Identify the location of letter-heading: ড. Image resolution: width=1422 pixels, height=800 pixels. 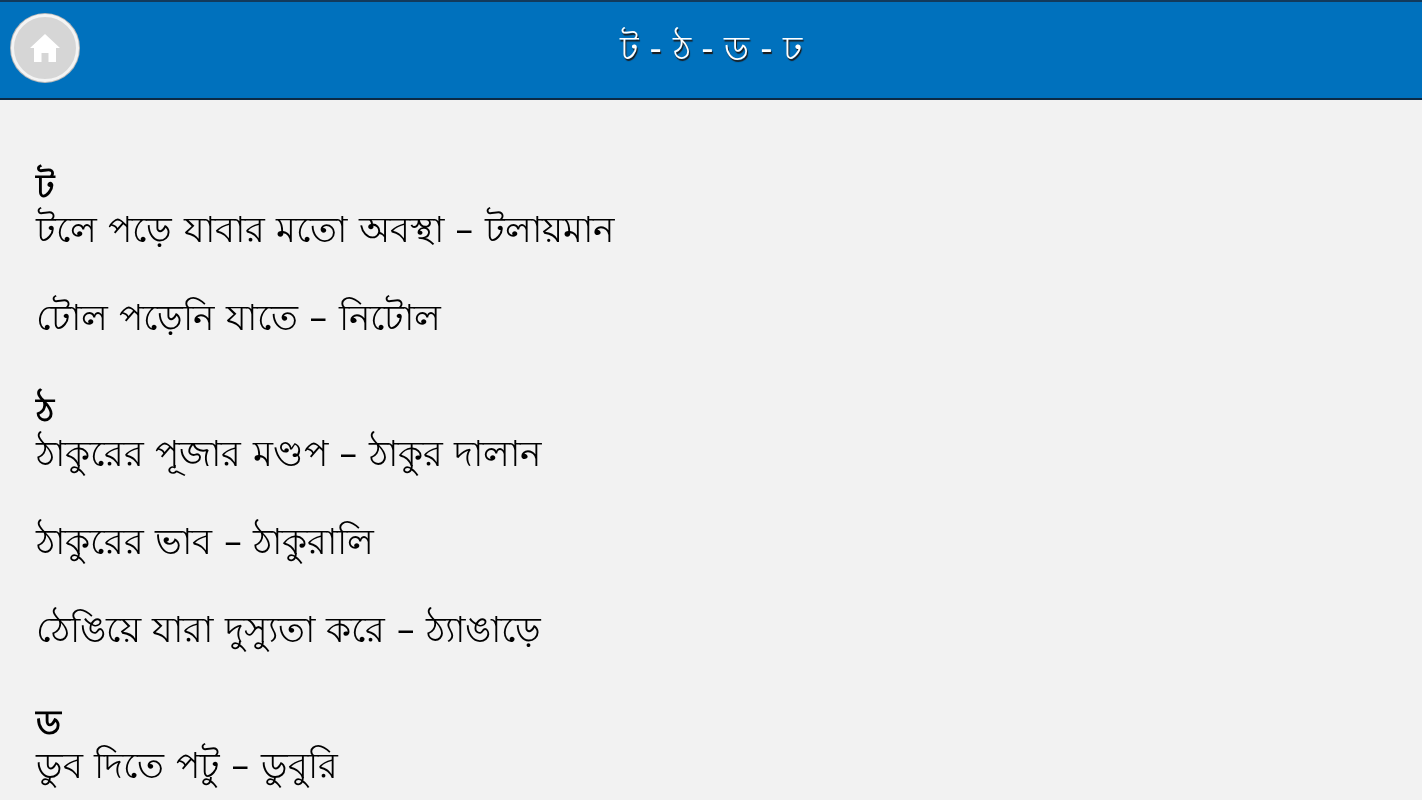
(49, 722).